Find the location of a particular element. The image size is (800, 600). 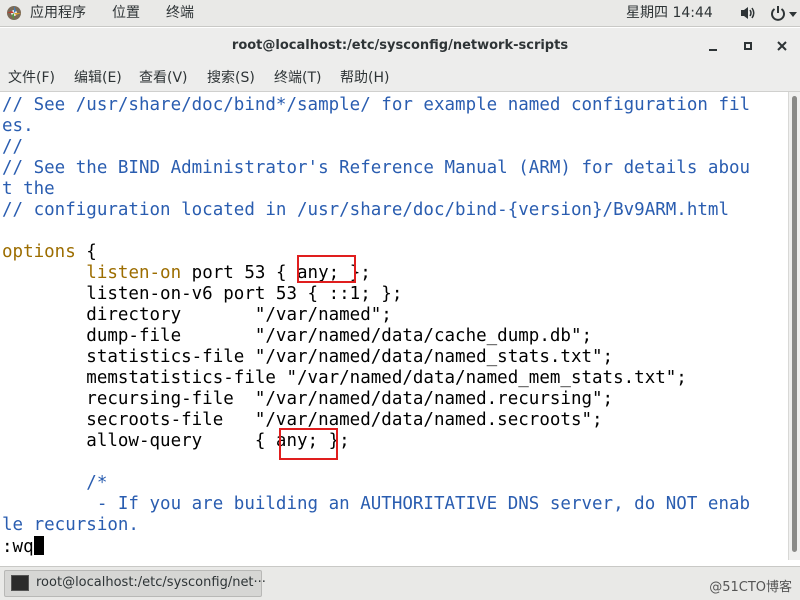

highlight-box-listen-on-any is located at coordinates (326, 269).